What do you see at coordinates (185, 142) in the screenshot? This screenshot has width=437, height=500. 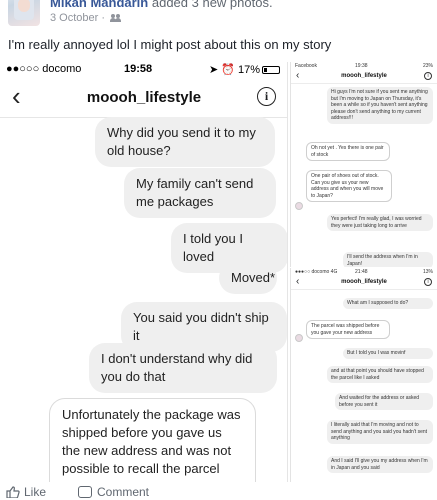 I see `message-bubble: Why did you send it to my old house?` at bounding box center [185, 142].